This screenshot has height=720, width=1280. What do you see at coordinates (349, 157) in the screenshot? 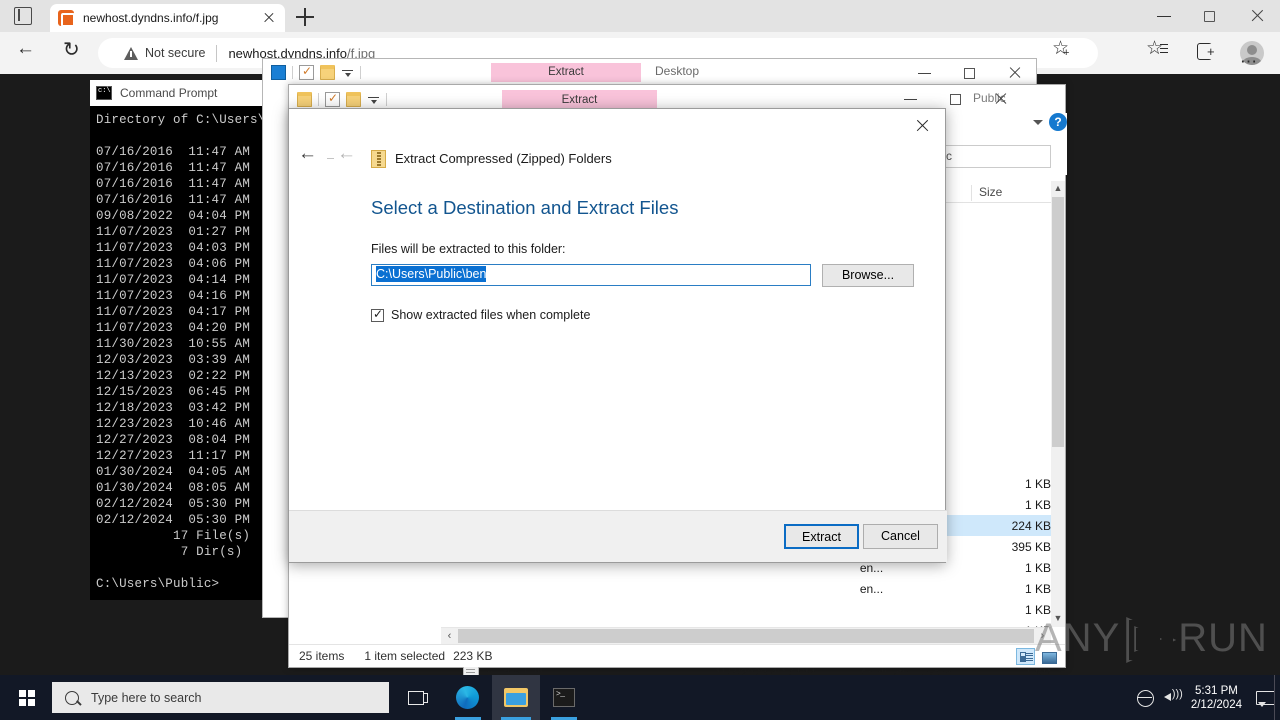
I see `forward-arrow-icon` at bounding box center [349, 157].